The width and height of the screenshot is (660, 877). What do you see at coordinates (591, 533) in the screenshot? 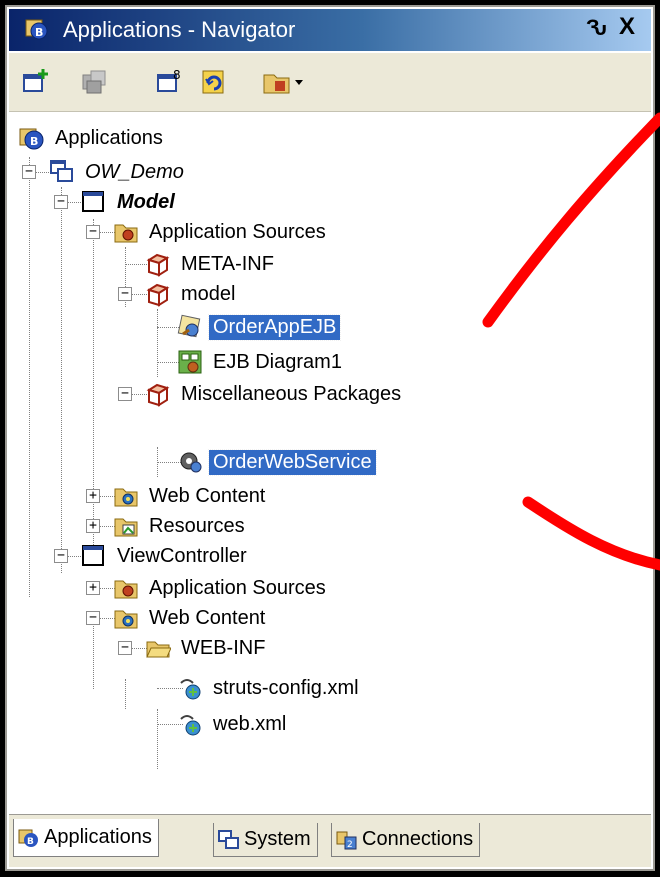
I see `annotation-arrow-lower` at bounding box center [591, 533].